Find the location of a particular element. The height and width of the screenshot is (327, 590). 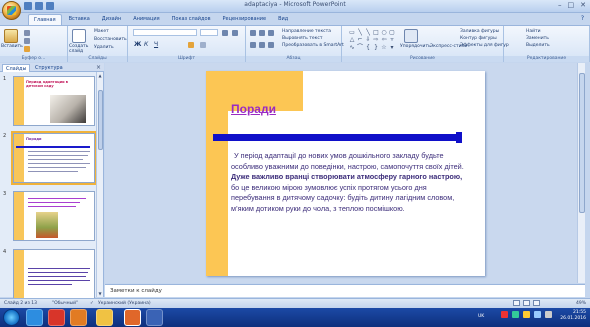

scroll-up-icon: ▲ is located at coordinates (100, 75).